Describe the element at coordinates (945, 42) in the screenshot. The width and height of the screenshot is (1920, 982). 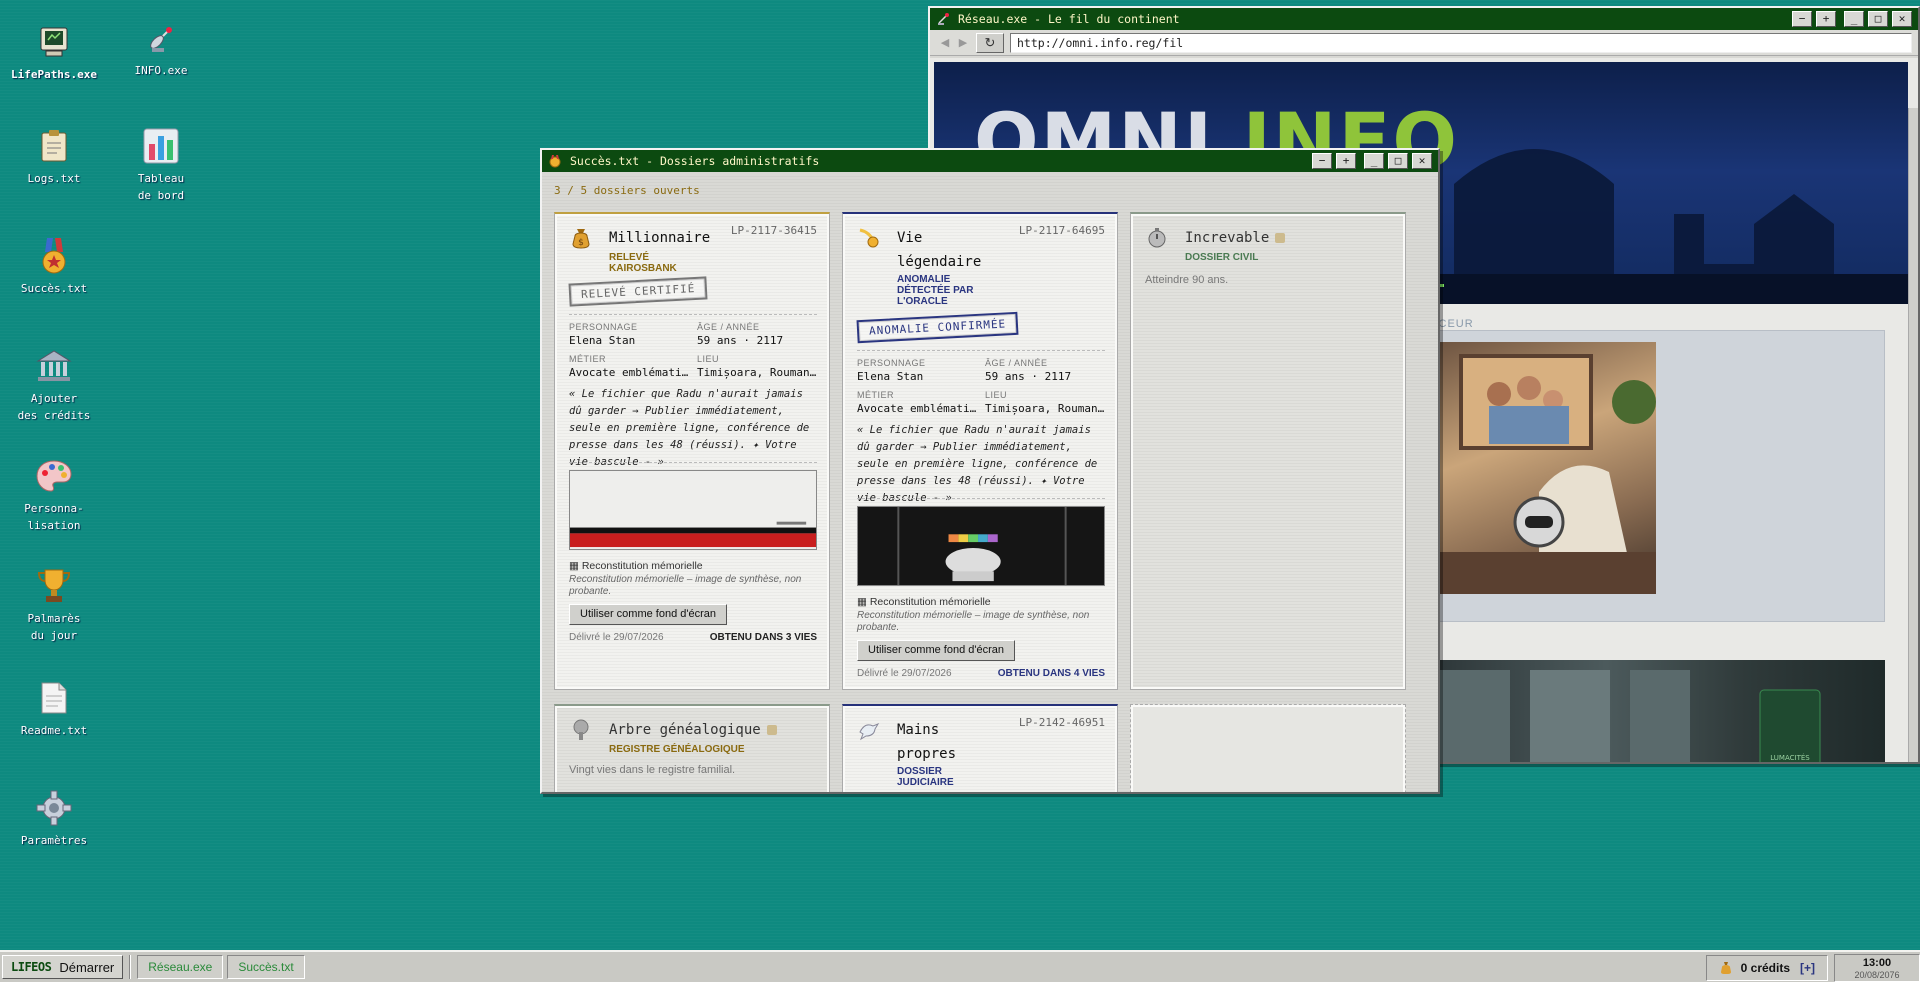
I see `back-arrow-icon: ◀` at that location.